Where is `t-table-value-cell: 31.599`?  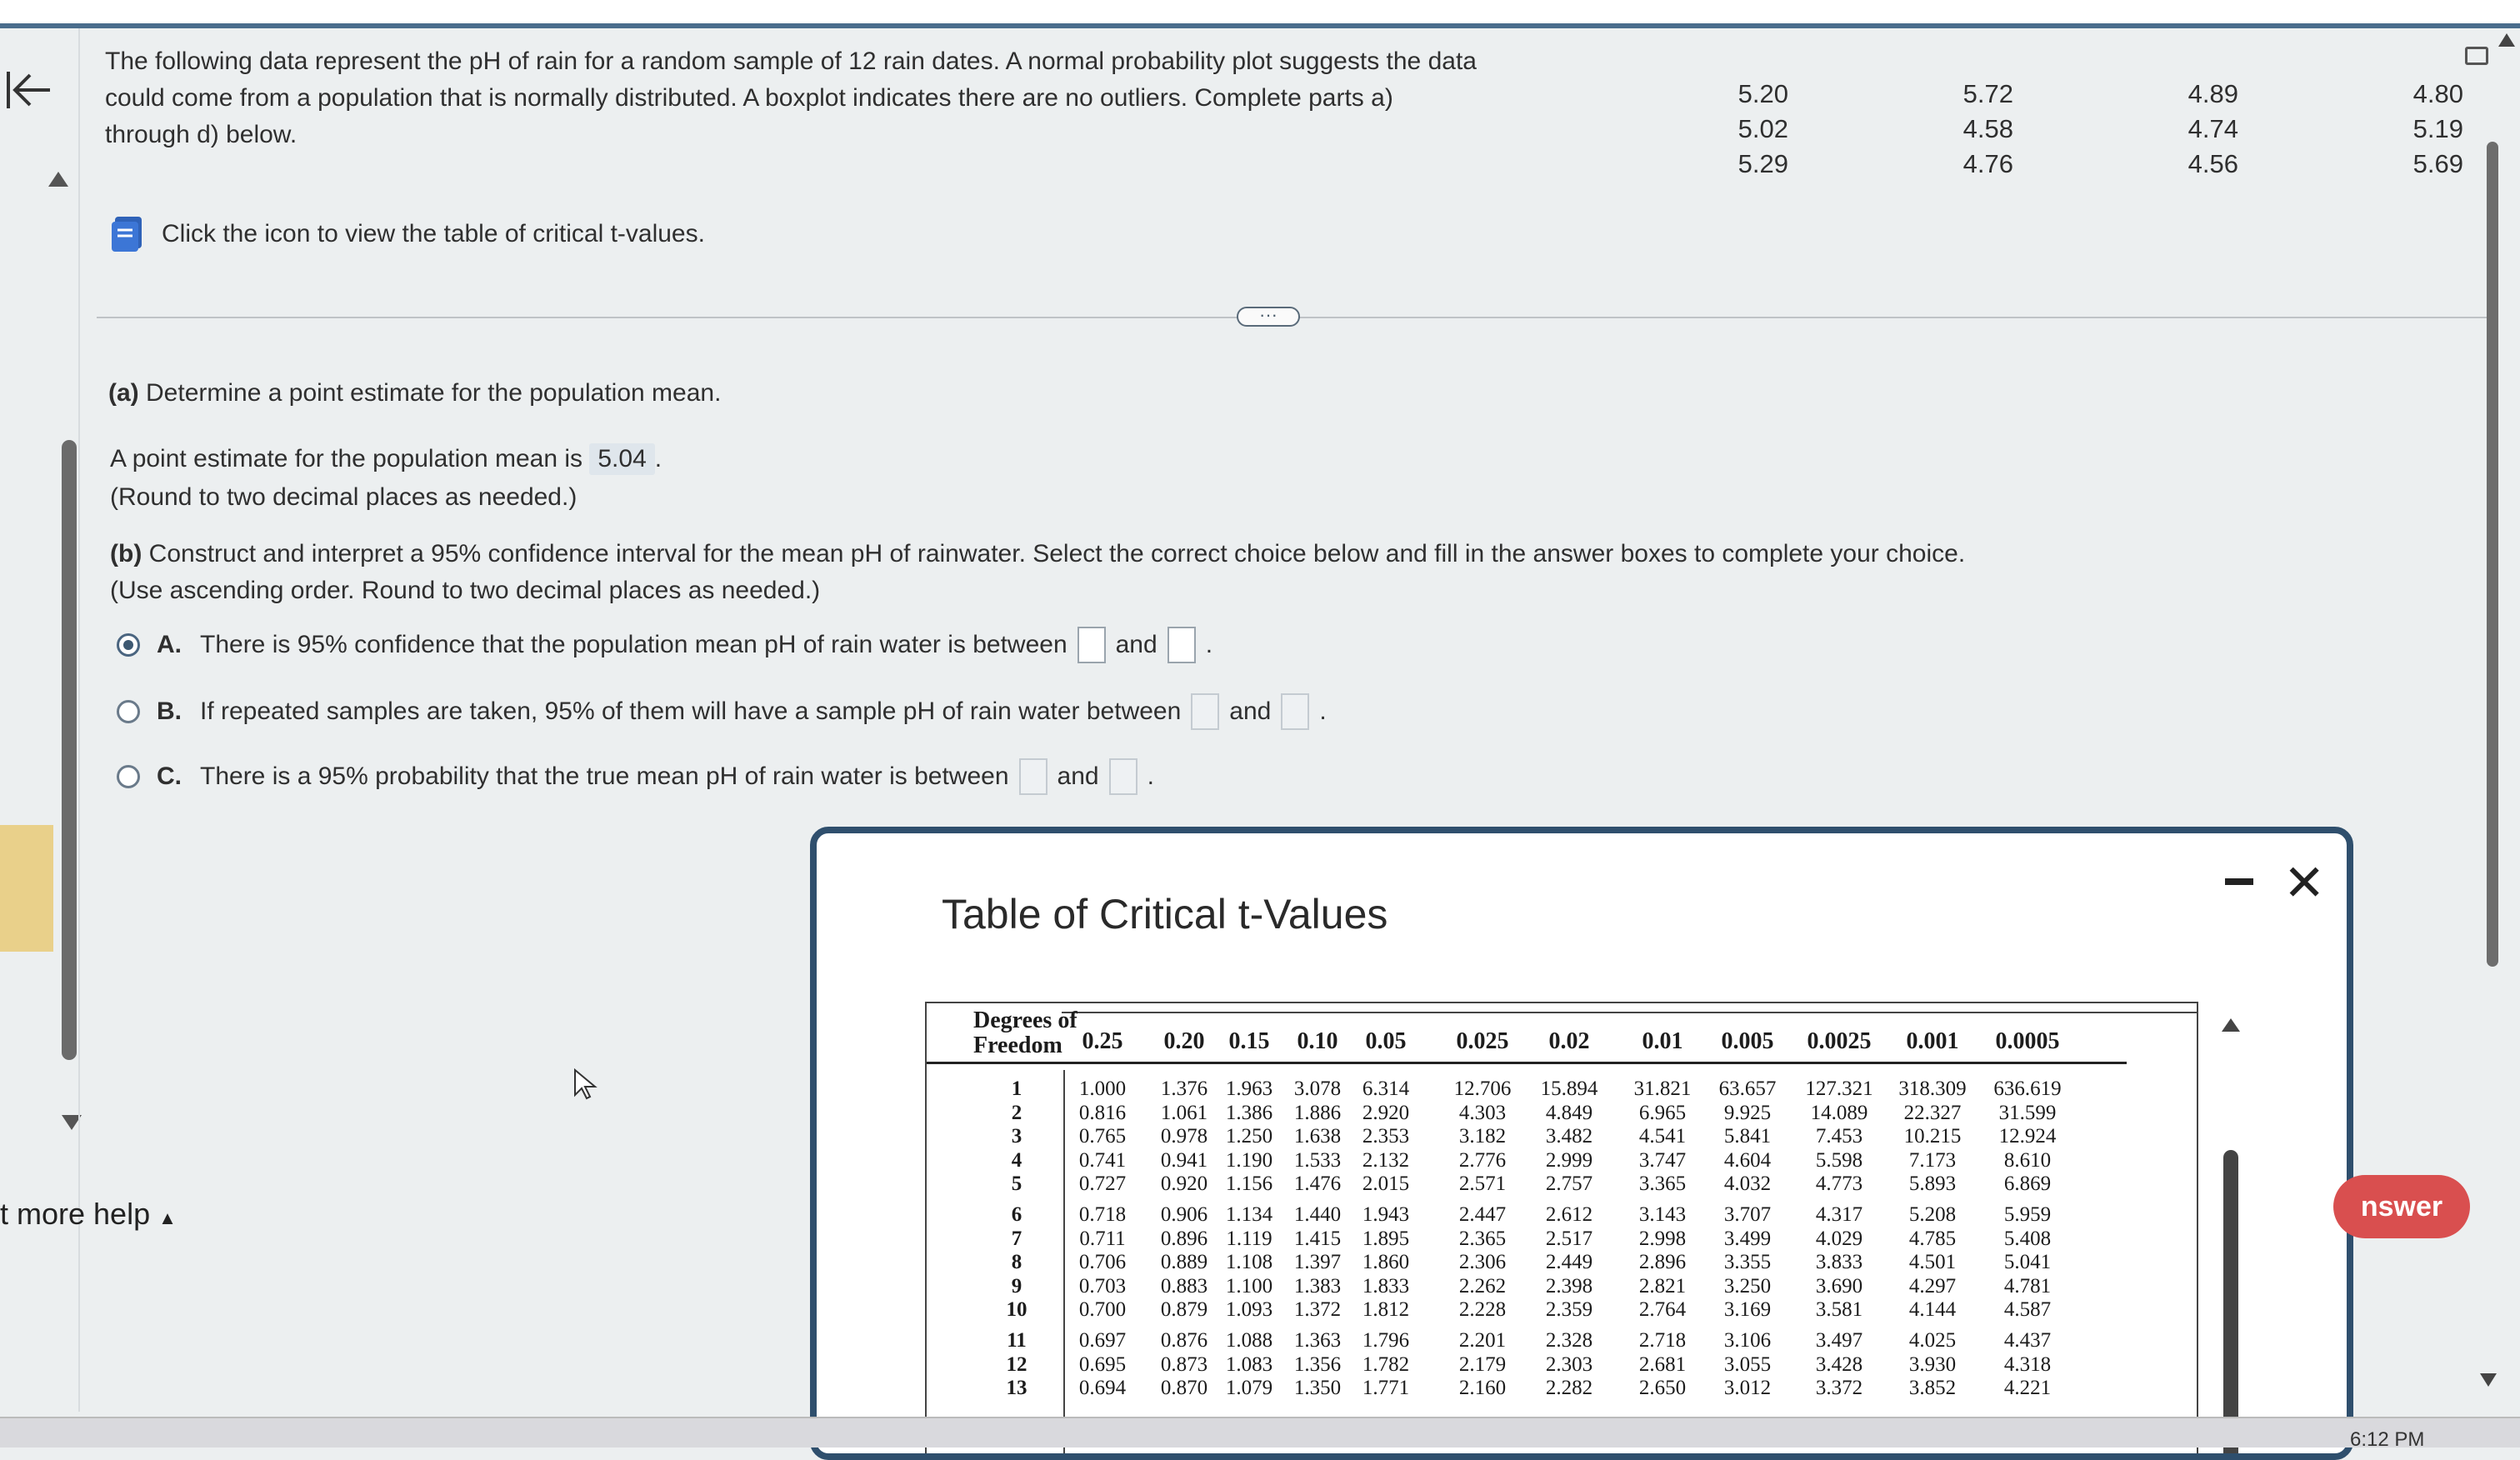 t-table-value-cell: 31.599 is located at coordinates (2027, 1112).